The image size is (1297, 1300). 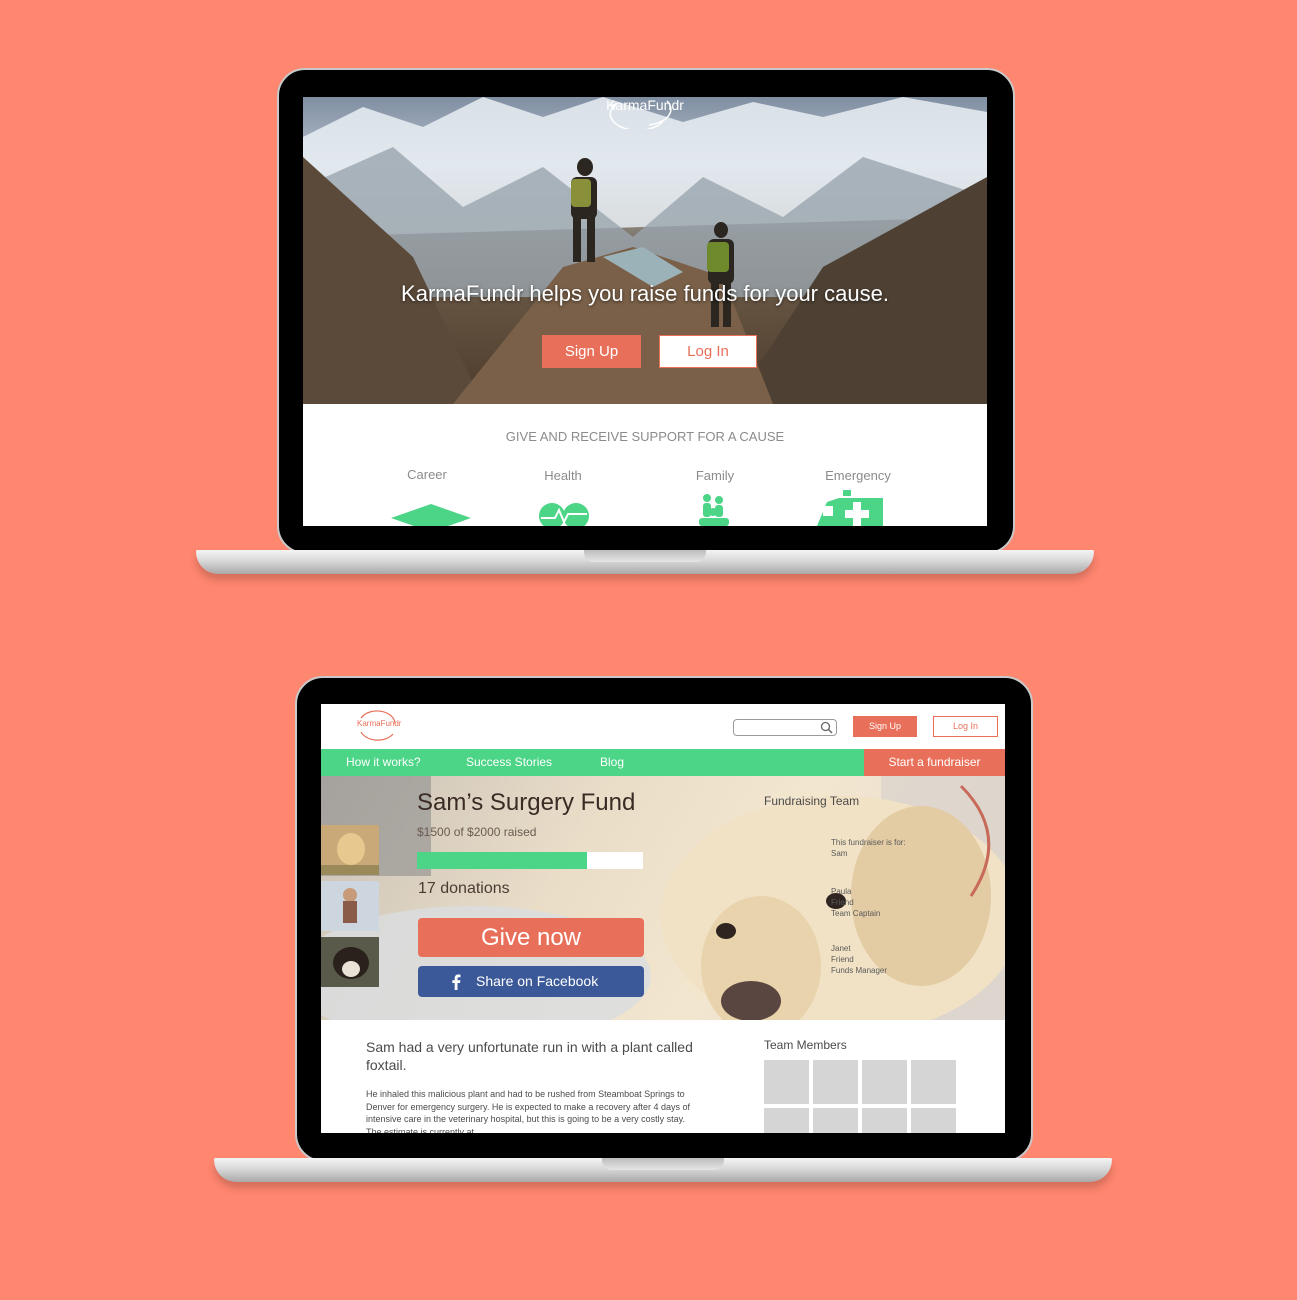 I want to click on nav-success-stories: Success Stories, so click(x=509, y=762).